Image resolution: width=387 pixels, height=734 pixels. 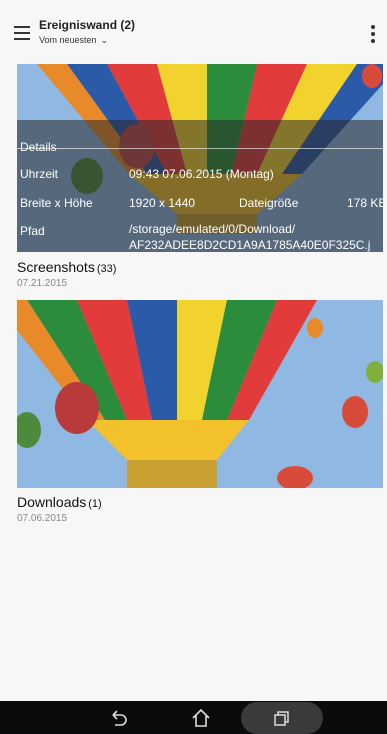 I want to click on album-name: Downloads, so click(x=52, y=502).